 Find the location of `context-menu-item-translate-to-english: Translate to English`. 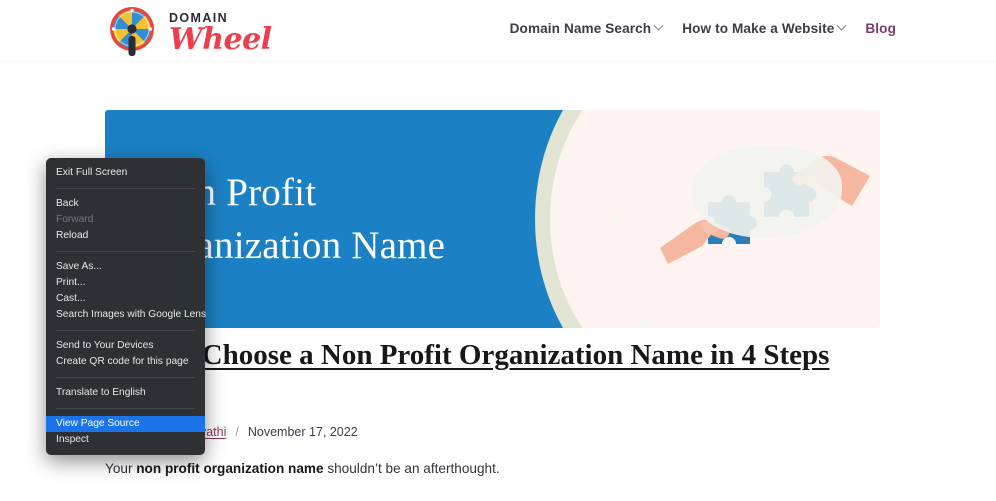

context-menu-item-translate-to-english: Translate to English is located at coordinates (125, 393).